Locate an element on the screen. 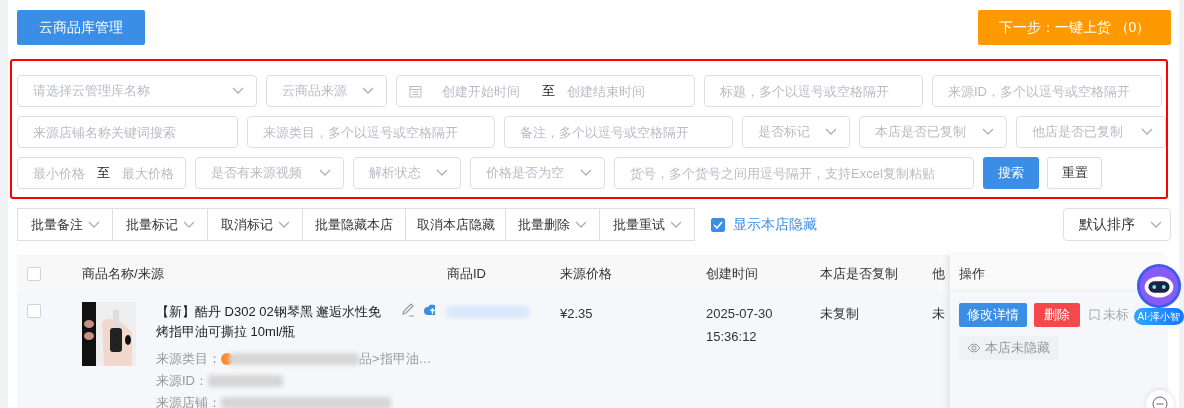 The image size is (1184, 408). meta-label: 来源ID： is located at coordinates (182, 381).